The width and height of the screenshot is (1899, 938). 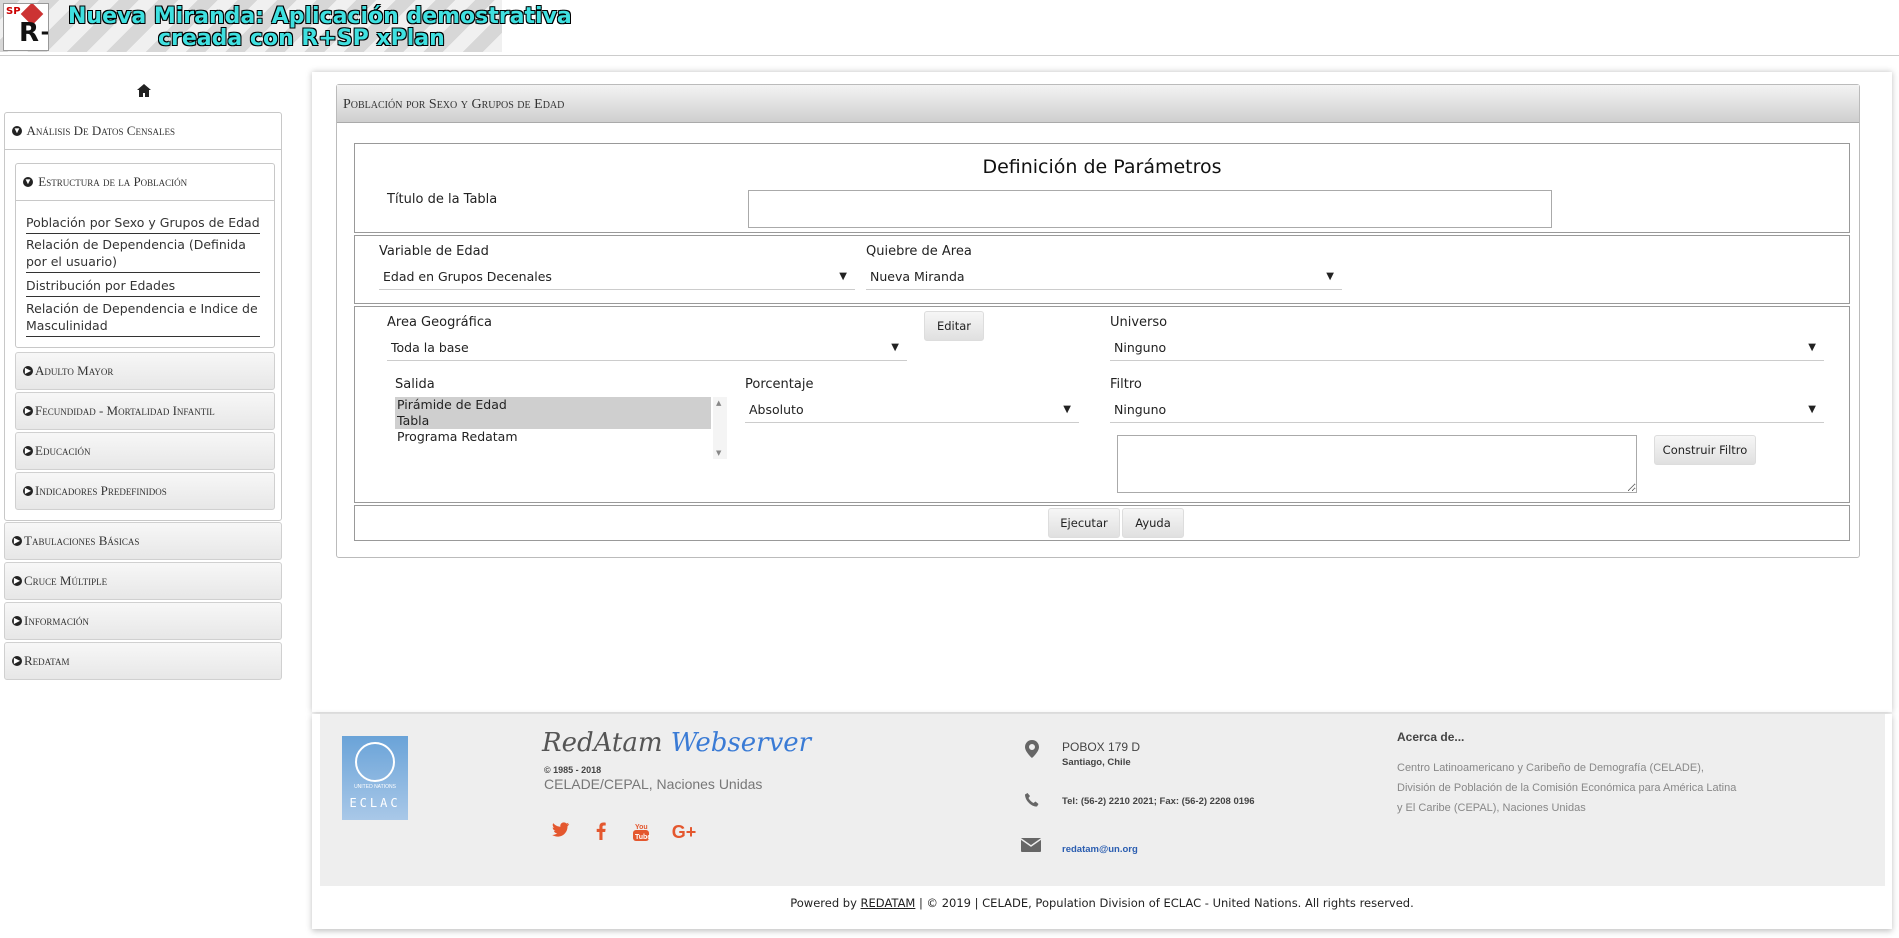 What do you see at coordinates (1098, 104) in the screenshot?
I see `panel-title: Población por Sexo y Grupos de Edad` at bounding box center [1098, 104].